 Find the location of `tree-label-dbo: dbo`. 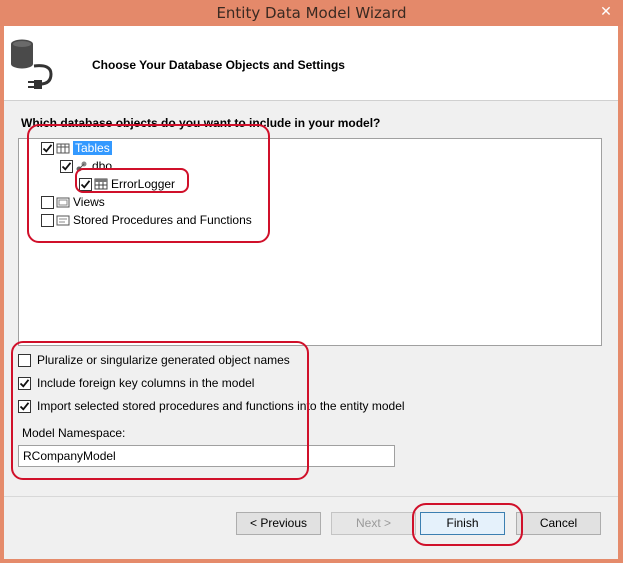

tree-label-dbo: dbo is located at coordinates (102, 166).